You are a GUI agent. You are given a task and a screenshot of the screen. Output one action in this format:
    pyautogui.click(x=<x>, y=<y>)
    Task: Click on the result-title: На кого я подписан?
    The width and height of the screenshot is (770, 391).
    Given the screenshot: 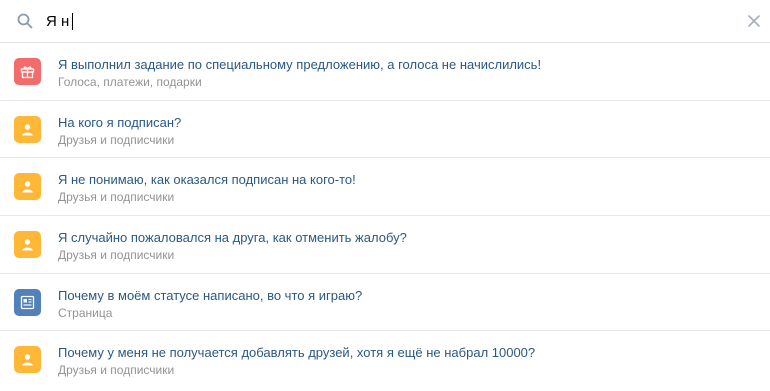 What is the action you would take?
    pyautogui.click(x=119, y=122)
    